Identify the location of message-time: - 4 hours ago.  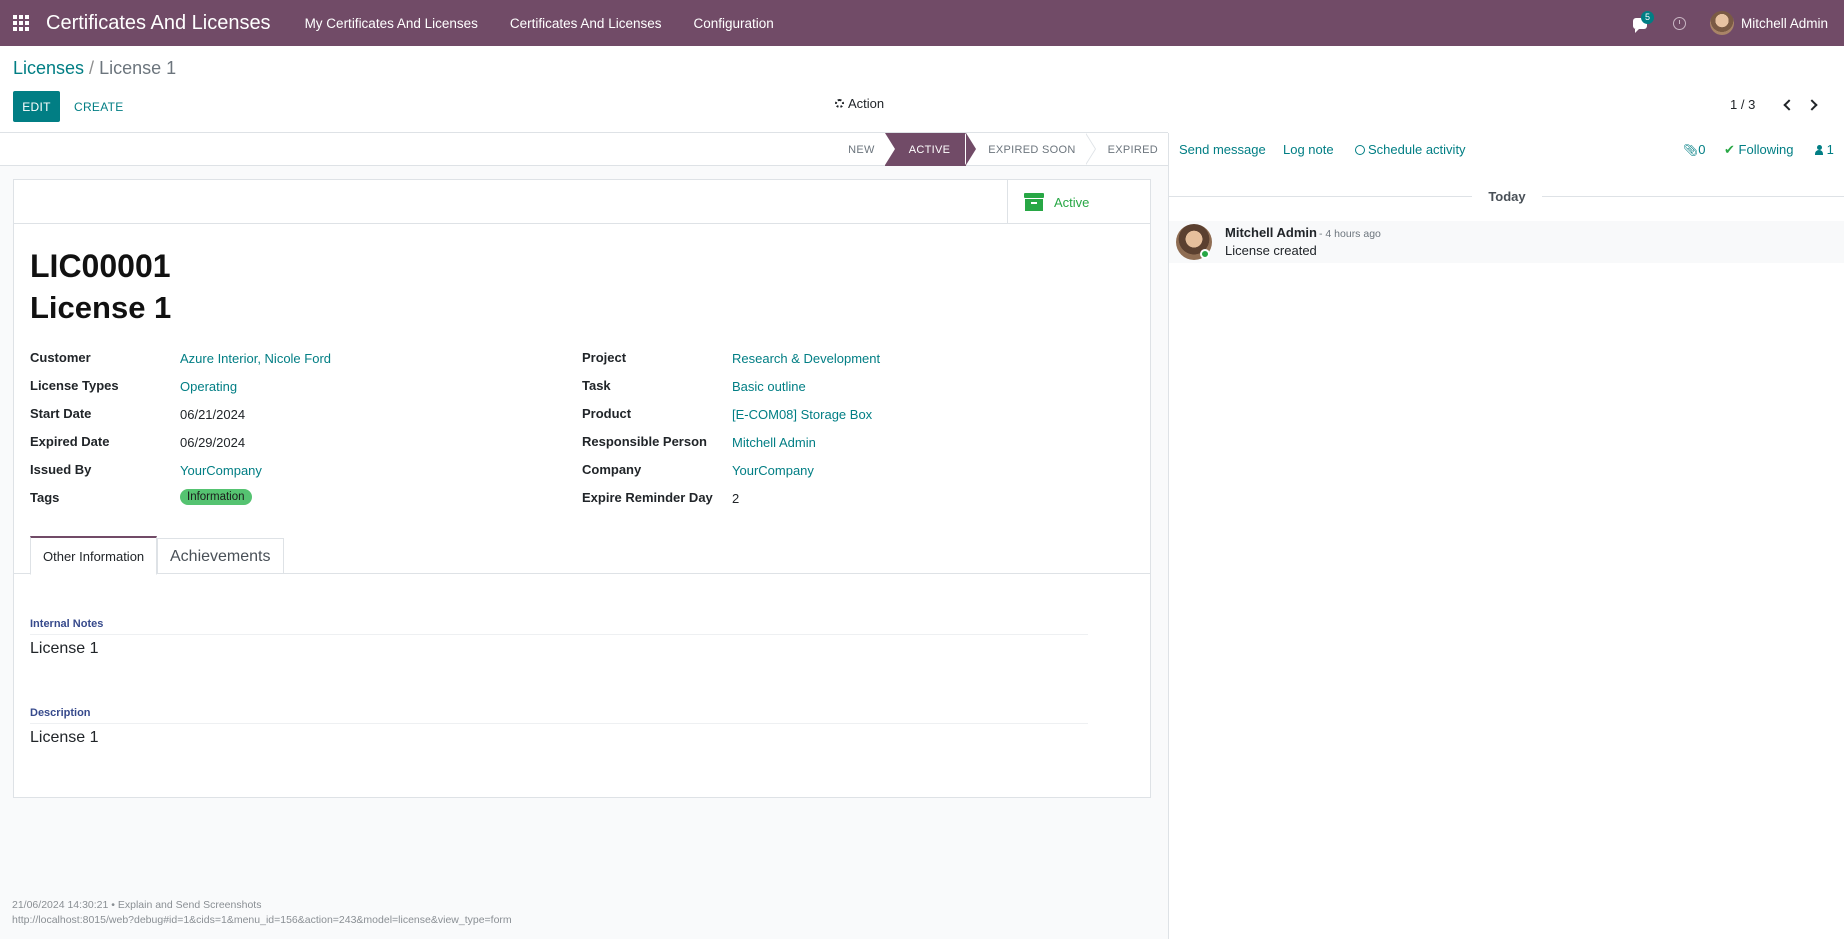
(1350, 234).